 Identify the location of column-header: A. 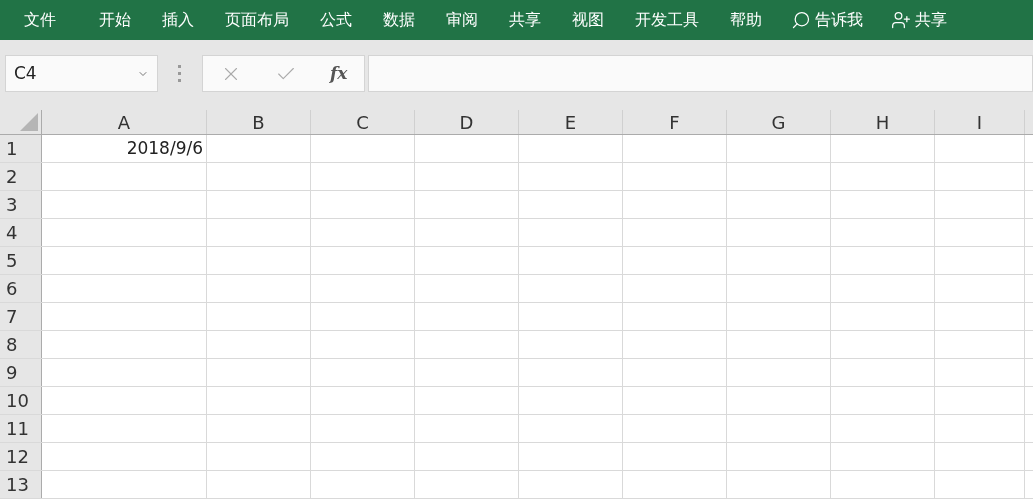
(124, 122).